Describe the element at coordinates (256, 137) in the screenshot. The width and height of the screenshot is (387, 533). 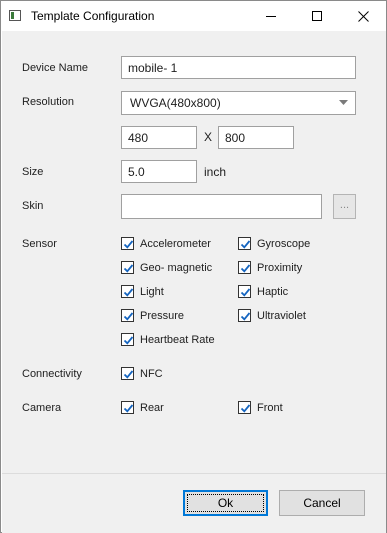
I see `resolution-height-input: 800` at that location.